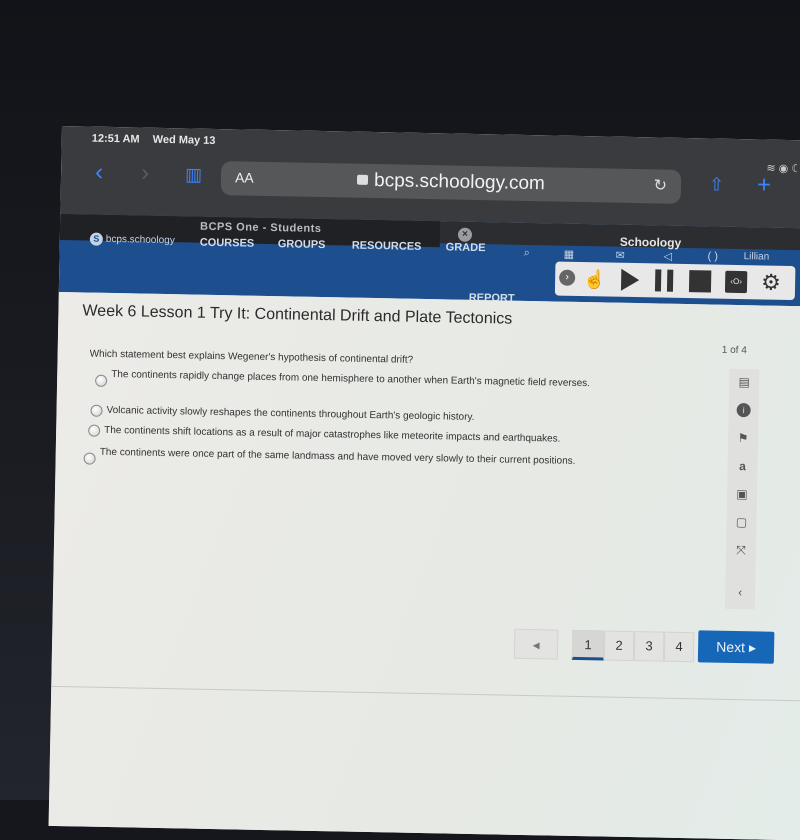 The image size is (800, 840). Describe the element at coordinates (459, 182) in the screenshot. I see `url-text: bcps.schoology.com` at that location.